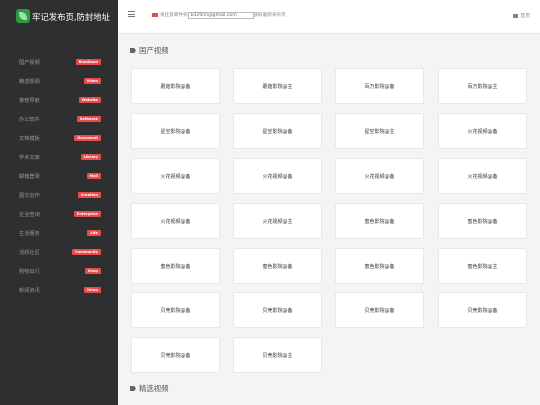  Describe the element at coordinates (59, 160) in the screenshot. I see `sidebar-item: 学术文库 Library` at that location.